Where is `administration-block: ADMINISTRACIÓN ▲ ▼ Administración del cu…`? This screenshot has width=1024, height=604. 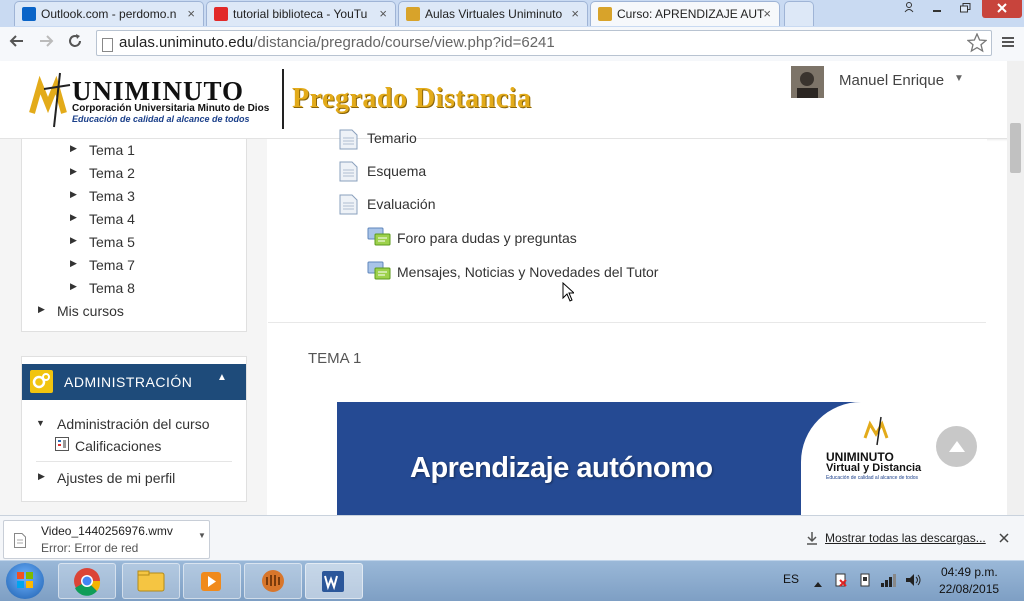
administration-block: ADMINISTRACIÓN ▲ ▼ Administración del cu… is located at coordinates (134, 429).